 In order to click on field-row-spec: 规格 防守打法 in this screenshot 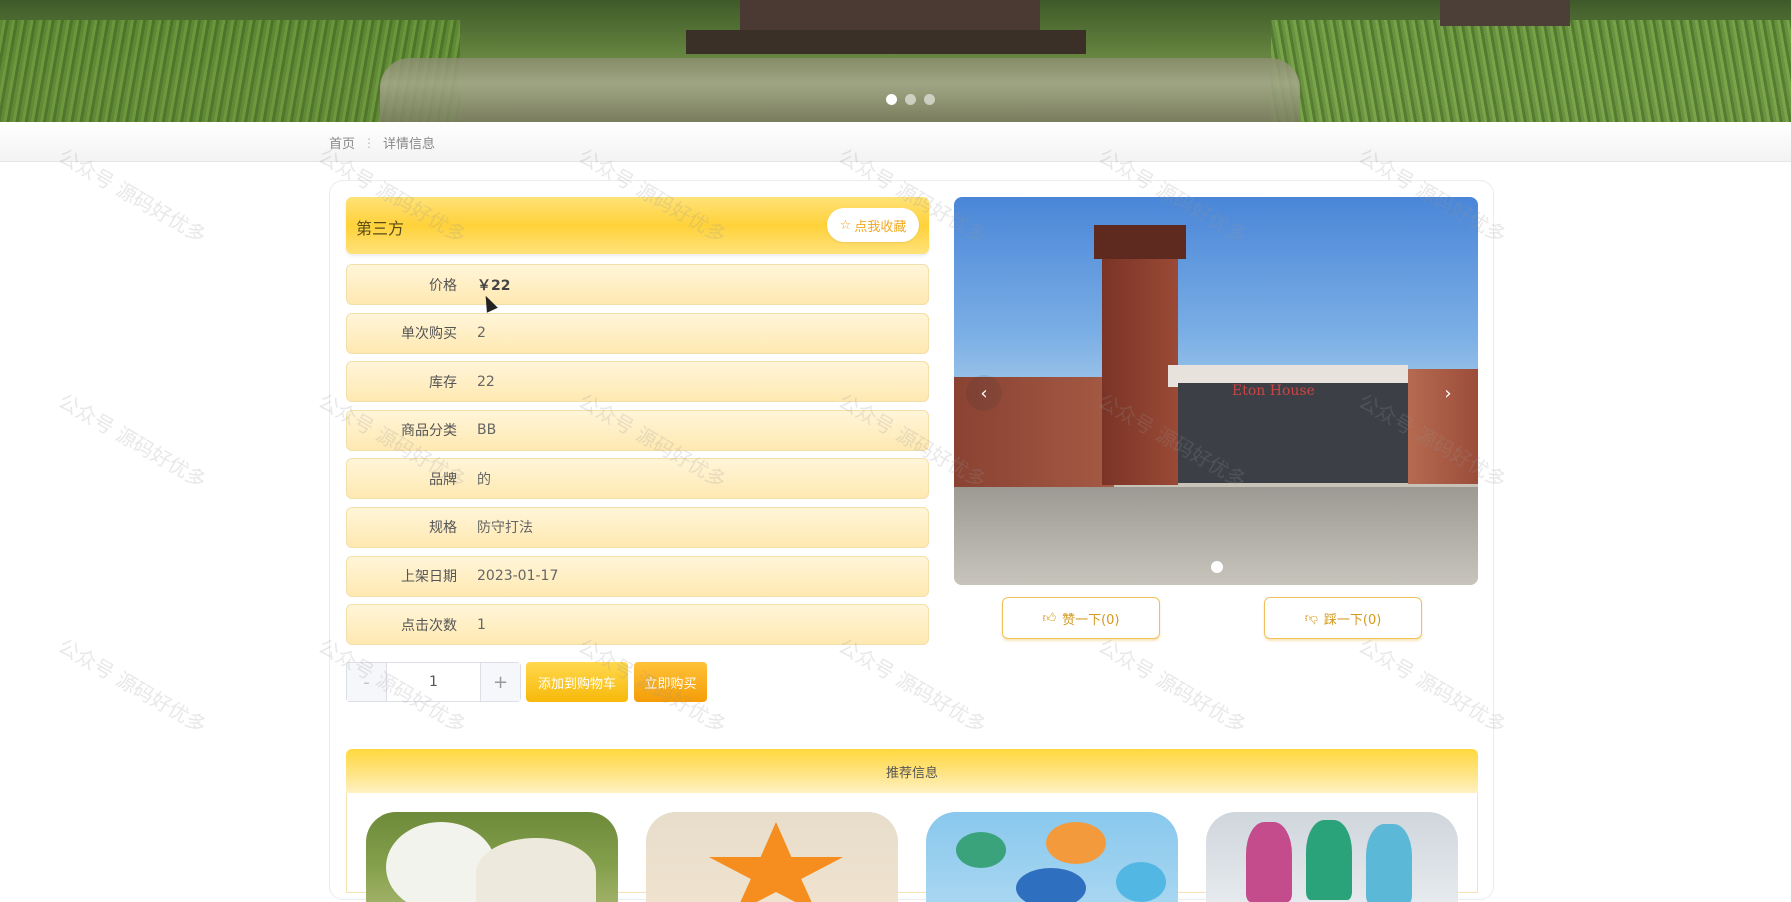, I will do `click(637, 527)`.